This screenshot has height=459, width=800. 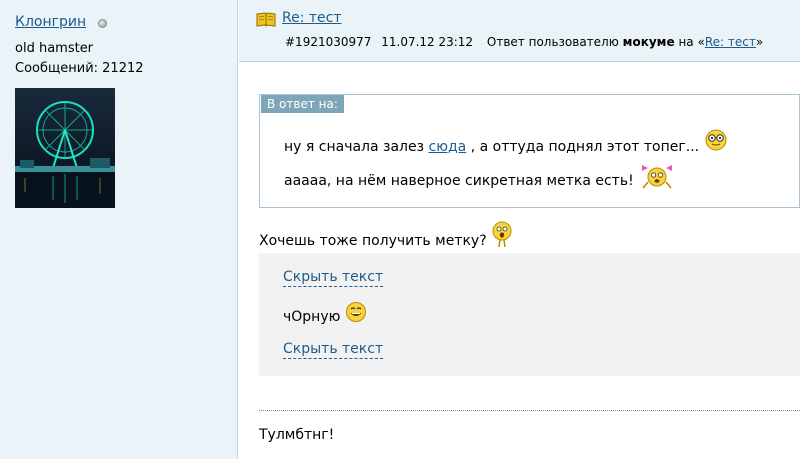 What do you see at coordinates (529, 410) in the screenshot?
I see `signature-divider` at bounding box center [529, 410].